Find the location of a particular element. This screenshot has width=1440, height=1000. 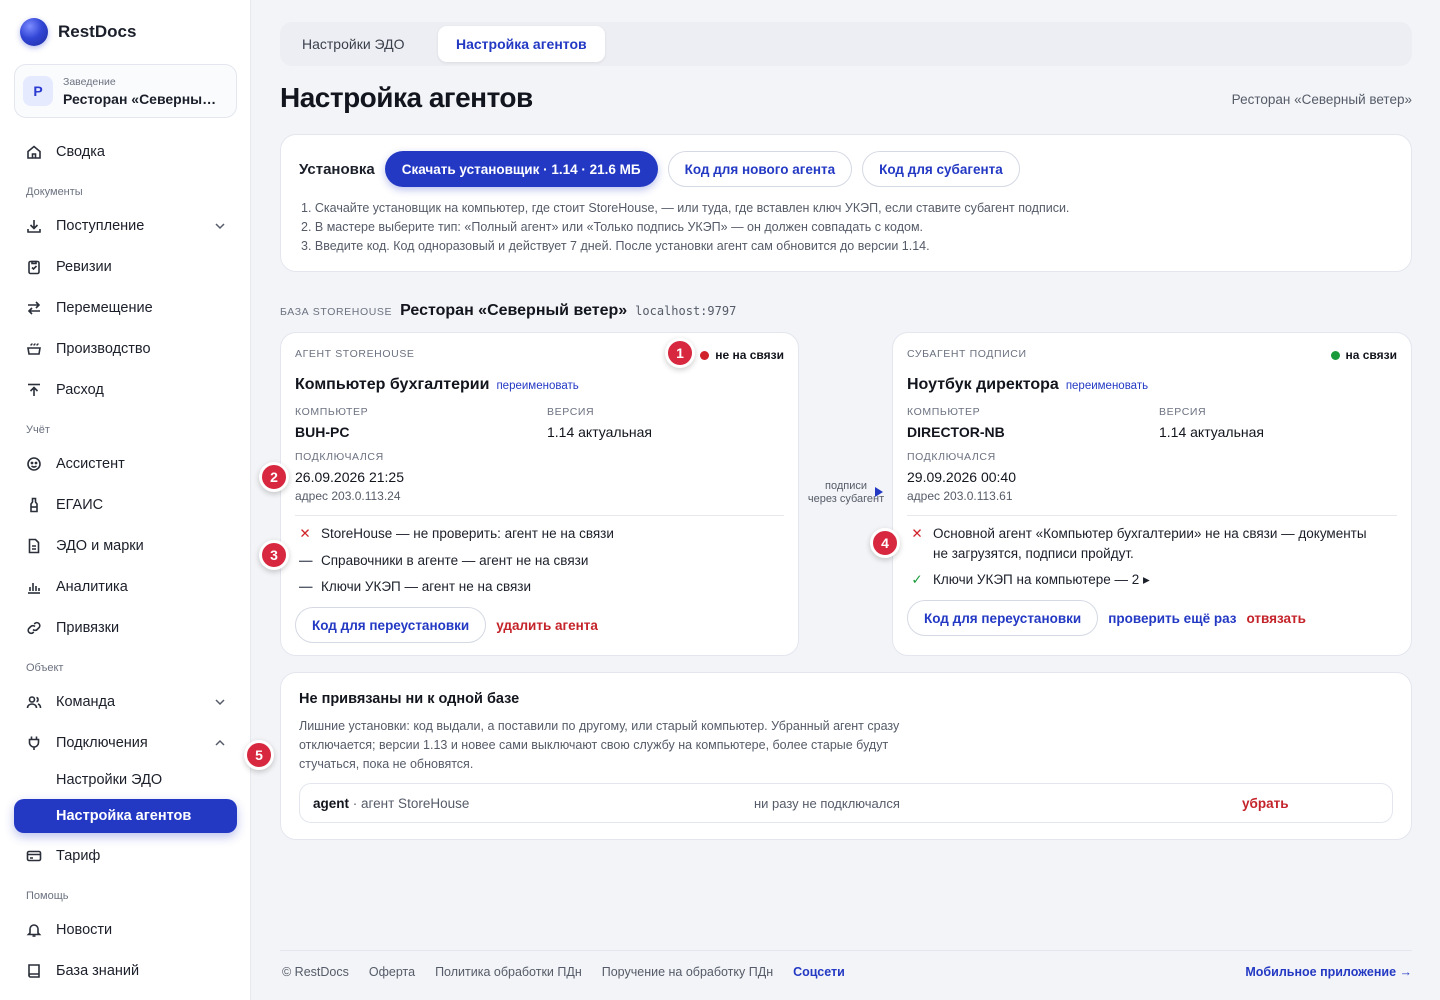

document-icon is located at coordinates (34, 546).